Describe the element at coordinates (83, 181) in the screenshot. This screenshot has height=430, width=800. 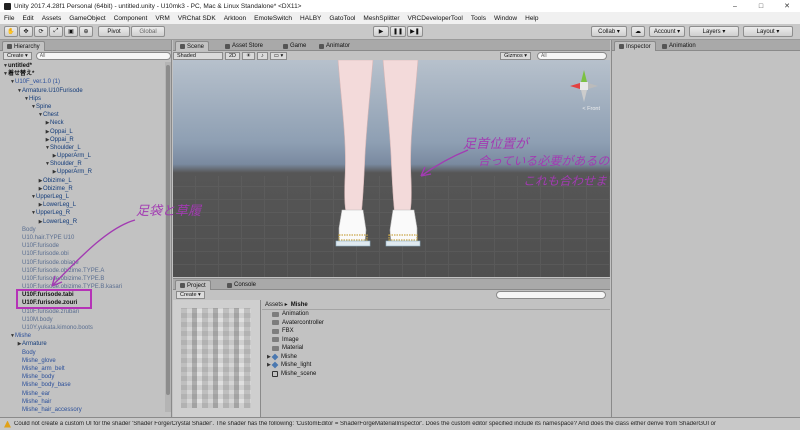
I see `hierarchy-row: ▶ Obizime_L` at that location.